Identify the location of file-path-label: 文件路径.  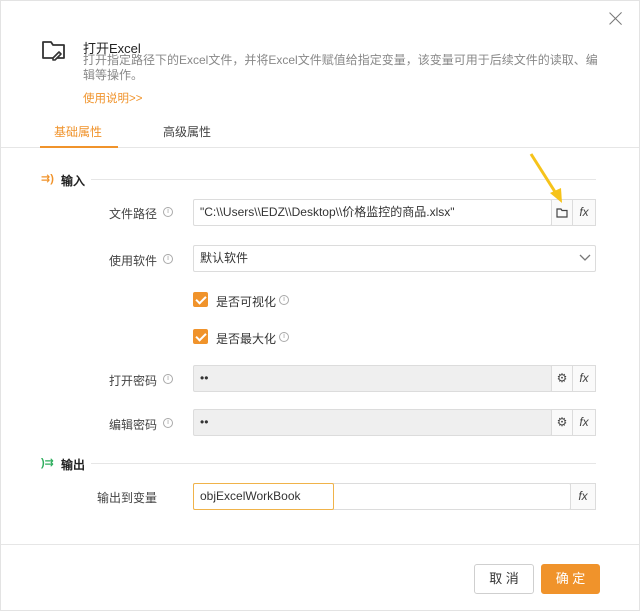
(132, 214).